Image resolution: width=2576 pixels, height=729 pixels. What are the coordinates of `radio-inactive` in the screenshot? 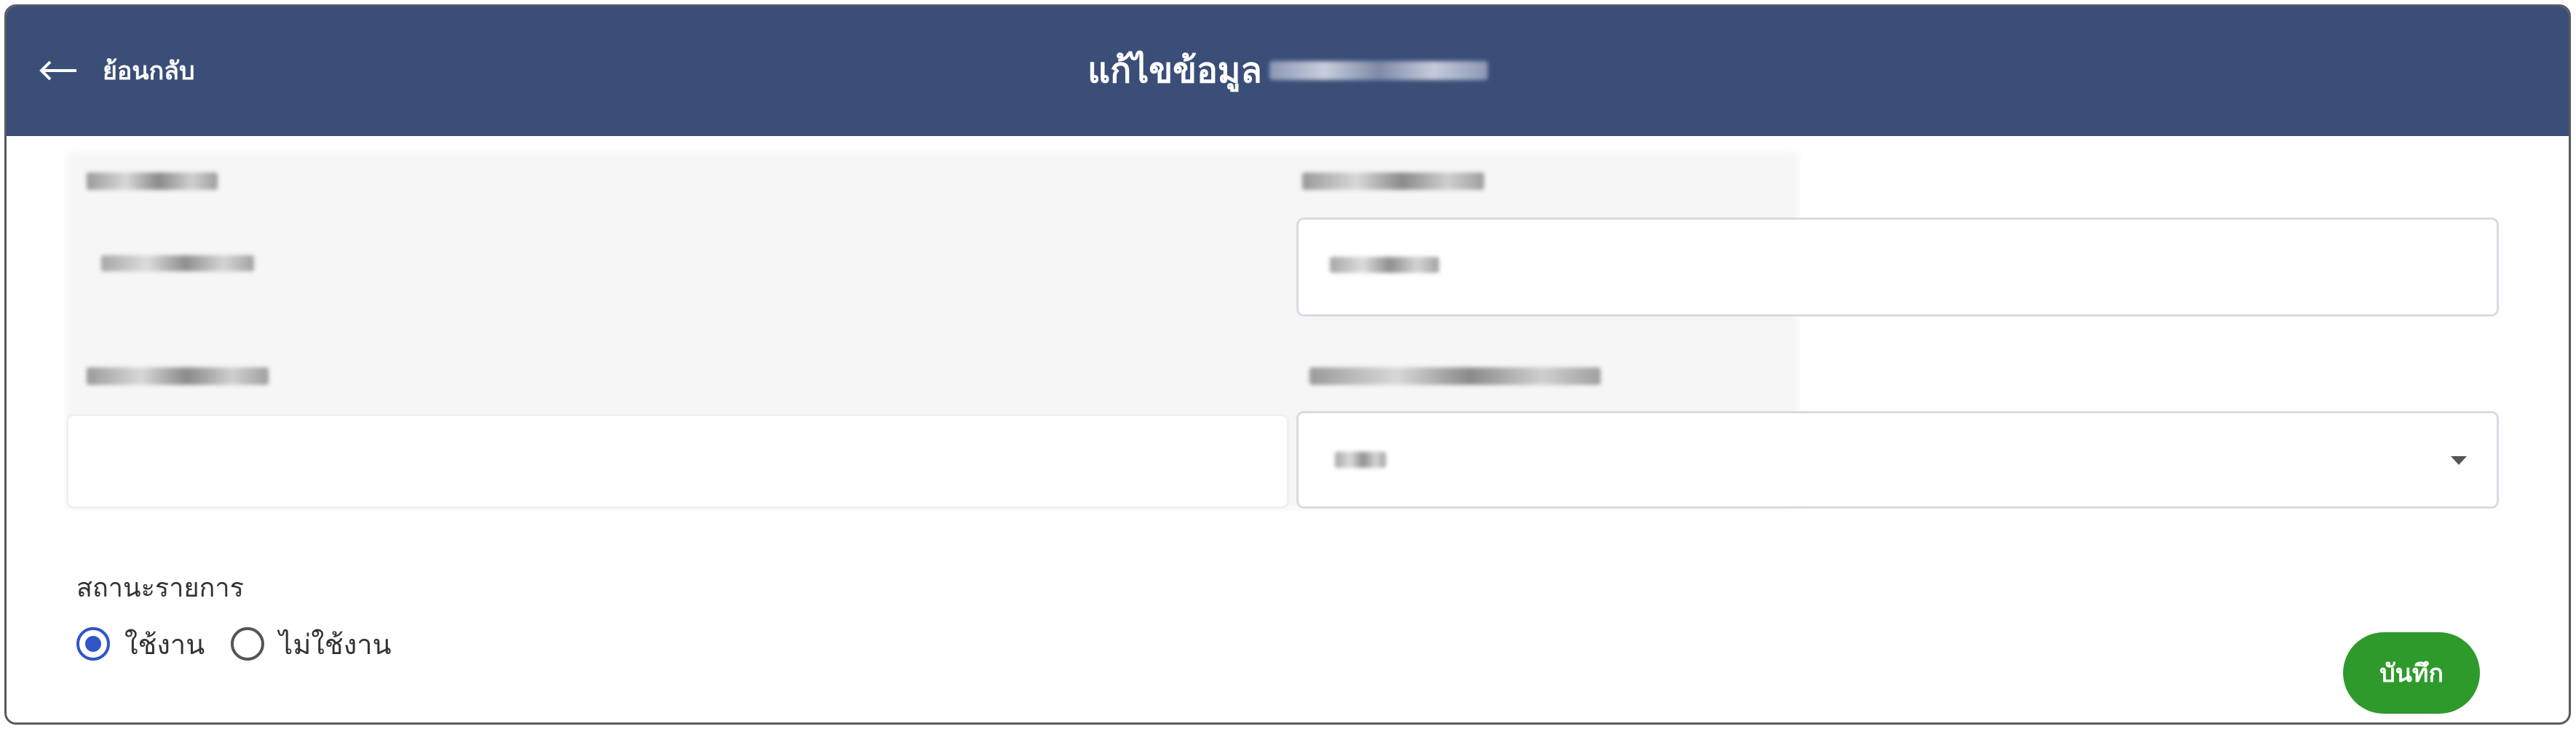 It's located at (248, 644).